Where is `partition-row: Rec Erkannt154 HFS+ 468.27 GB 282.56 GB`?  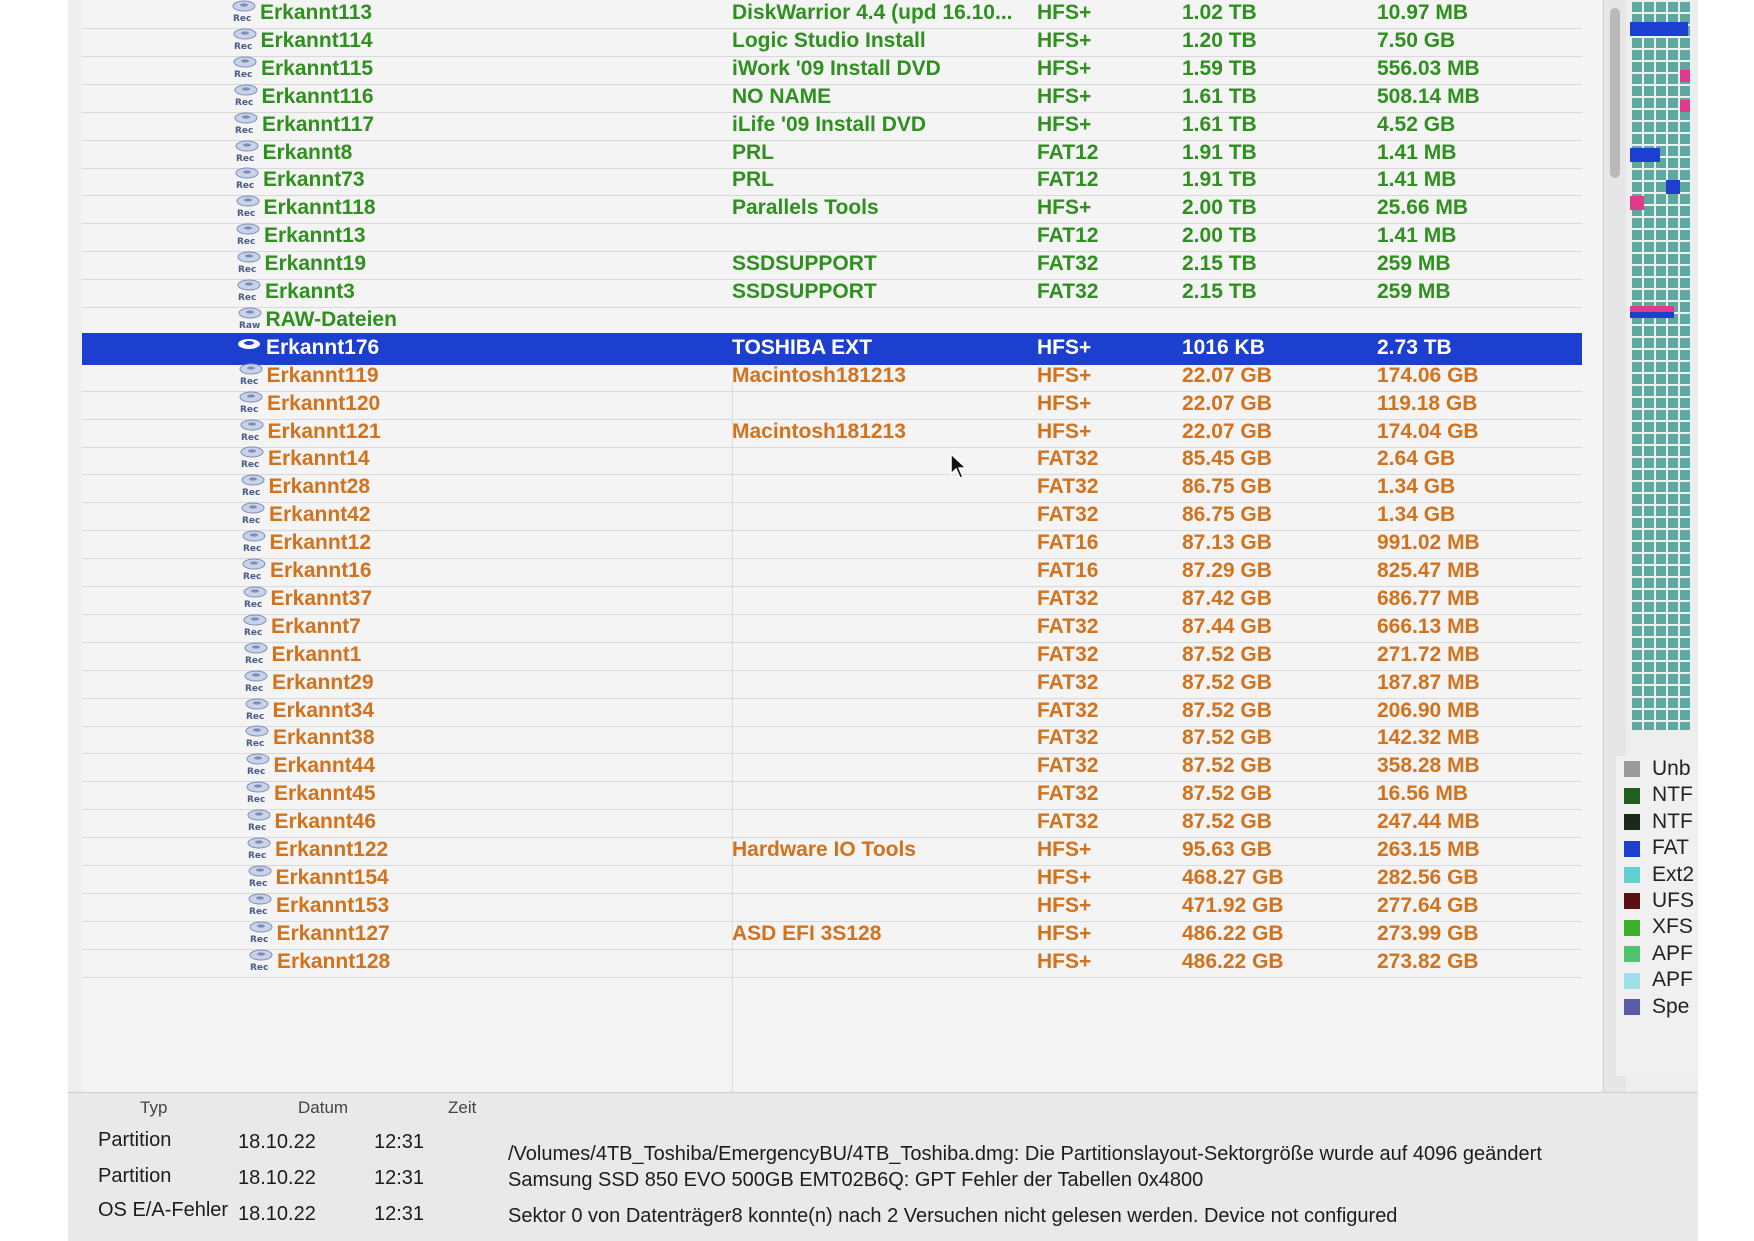 partition-row: Rec Erkannt154 HFS+ 468.27 GB 282.56 GB is located at coordinates (832, 878).